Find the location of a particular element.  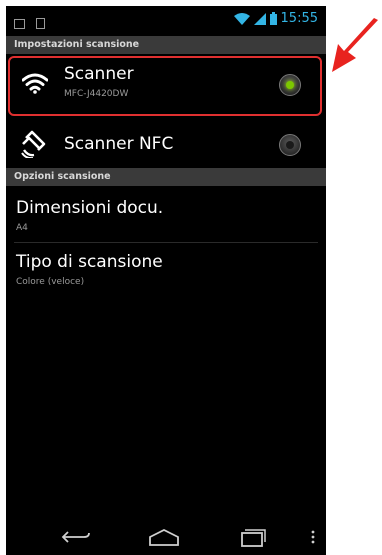

scanner-nfc-row: Scanner NFC is located at coordinates (166, 145).